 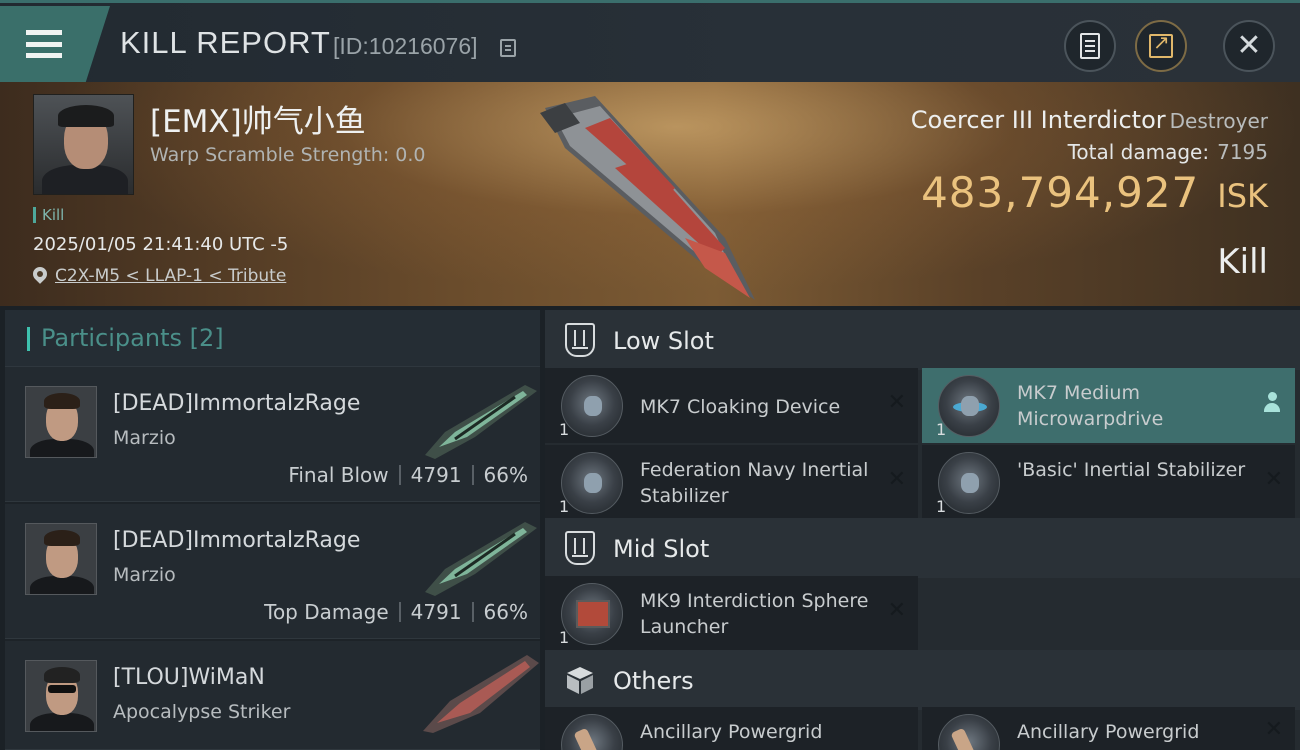 I want to click on person-icon, so click(x=1272, y=403).